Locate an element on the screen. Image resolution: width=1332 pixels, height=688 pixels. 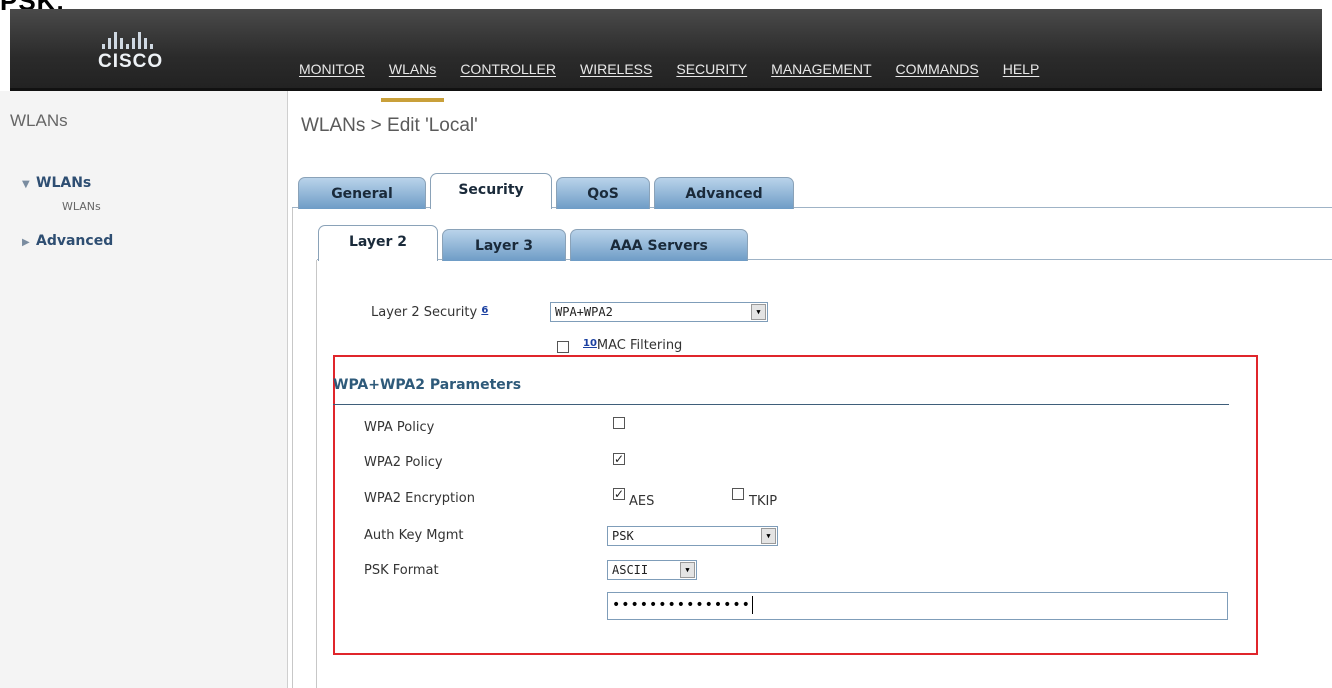
wpa-policy-checkbox is located at coordinates (619, 423).